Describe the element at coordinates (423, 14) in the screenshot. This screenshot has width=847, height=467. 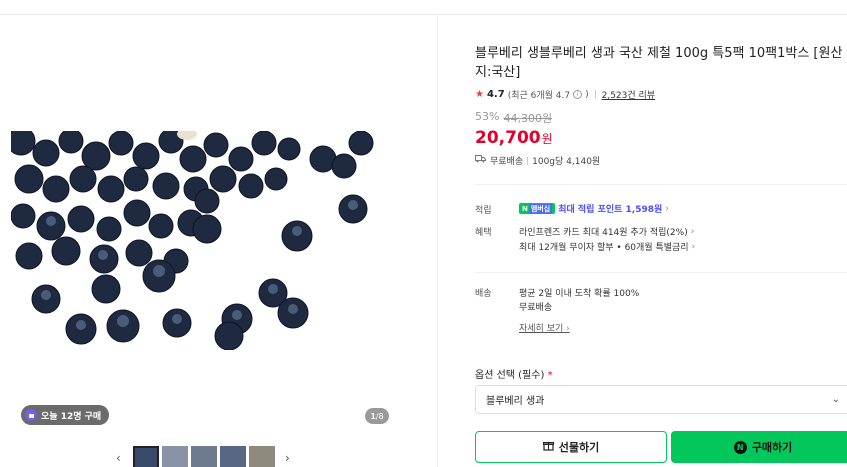
I see `top-divider` at that location.